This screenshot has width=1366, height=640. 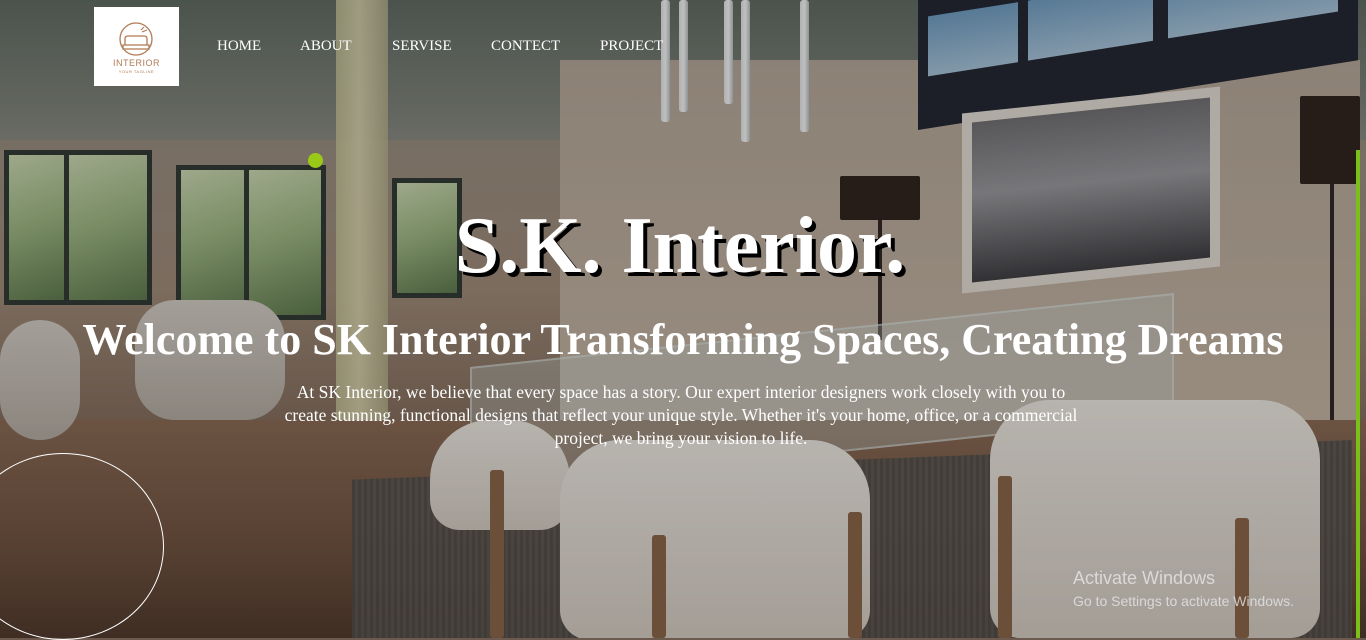 I want to click on watermark-subtitle: Go to Settings to activate Windows., so click(x=1183, y=601).